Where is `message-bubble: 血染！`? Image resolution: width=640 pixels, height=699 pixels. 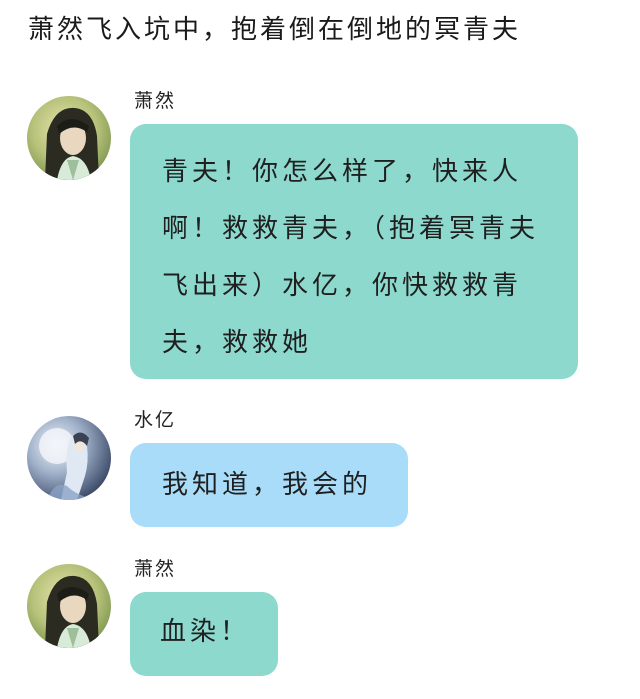 message-bubble: 血染！ is located at coordinates (204, 634).